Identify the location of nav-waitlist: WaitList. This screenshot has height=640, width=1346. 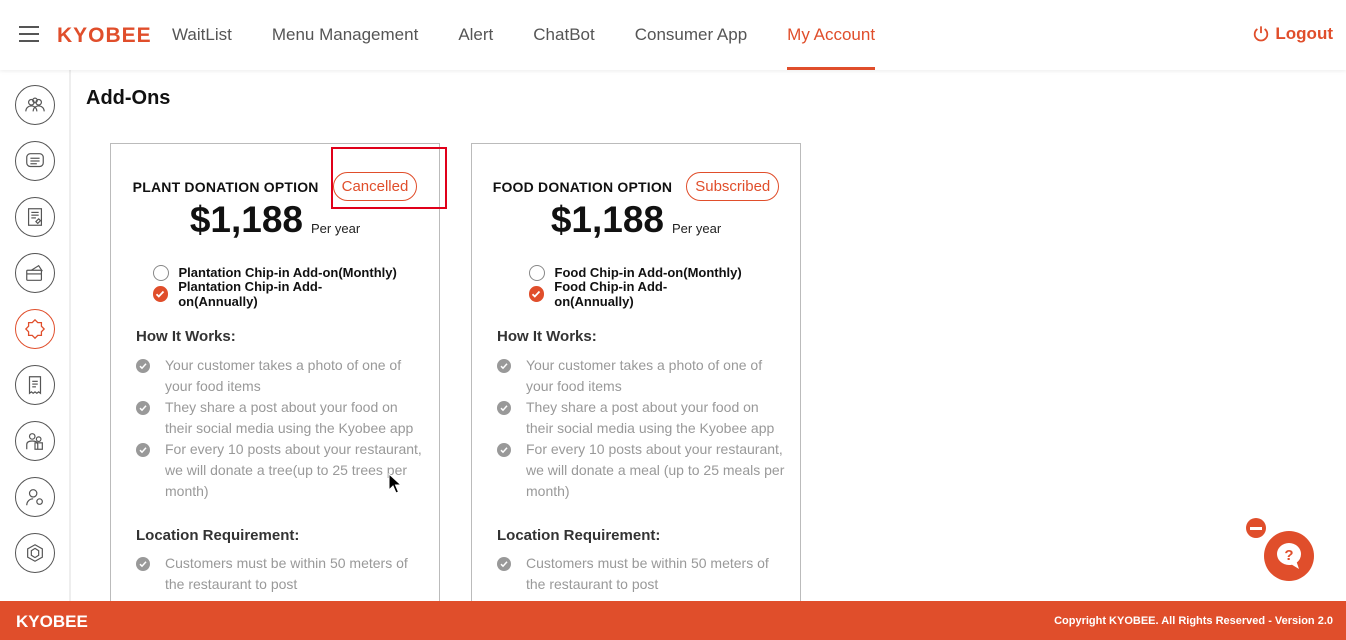
(202, 35).